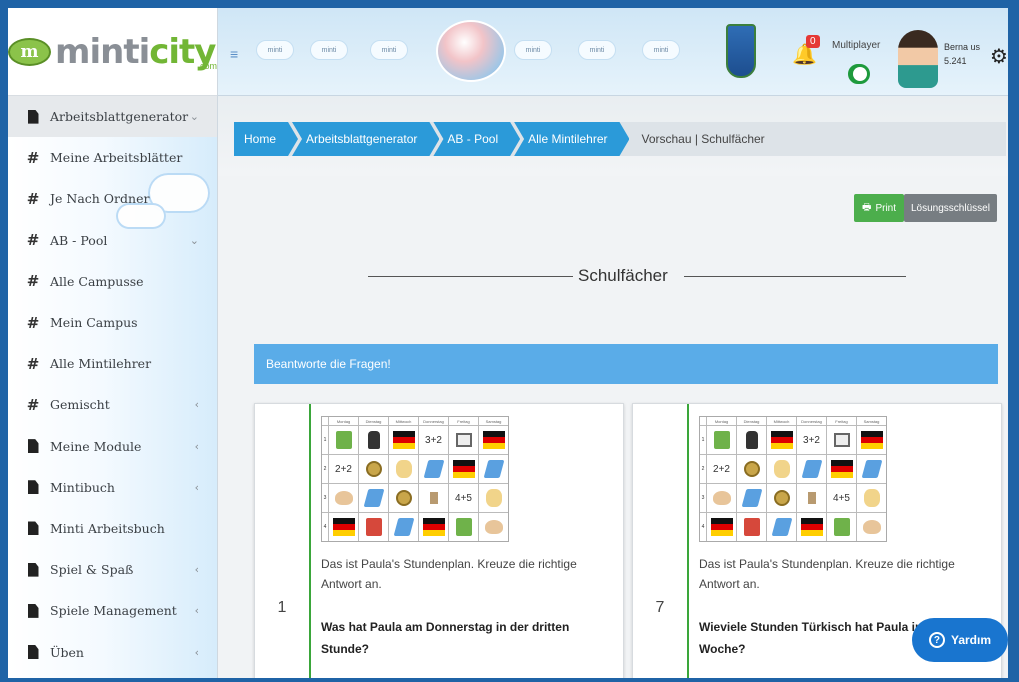  I want to click on question-number-text: 1, so click(282, 607).